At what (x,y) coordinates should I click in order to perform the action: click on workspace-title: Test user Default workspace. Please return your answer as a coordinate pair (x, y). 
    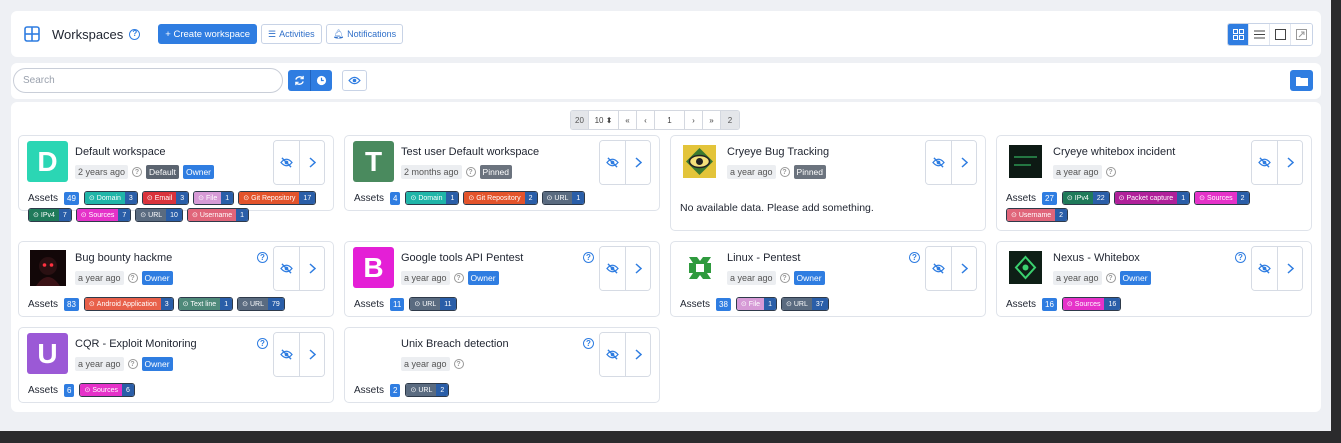
    Looking at the image, I should click on (470, 152).